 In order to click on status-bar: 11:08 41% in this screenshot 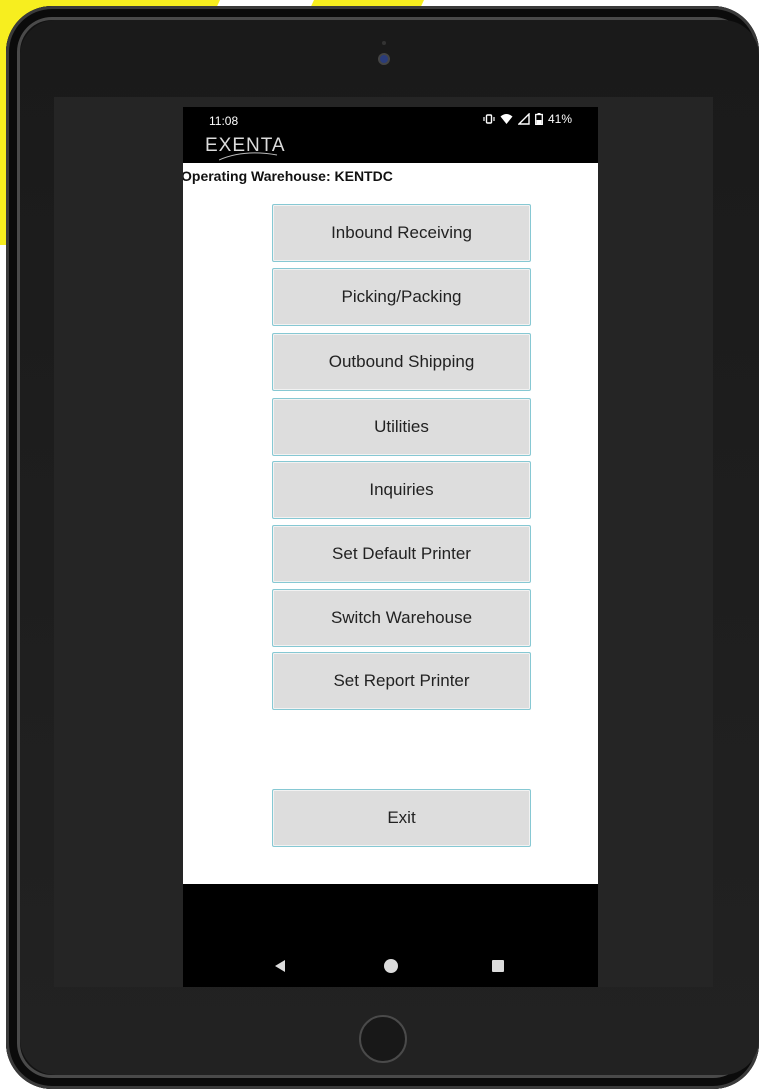, I will do `click(390, 120)`.